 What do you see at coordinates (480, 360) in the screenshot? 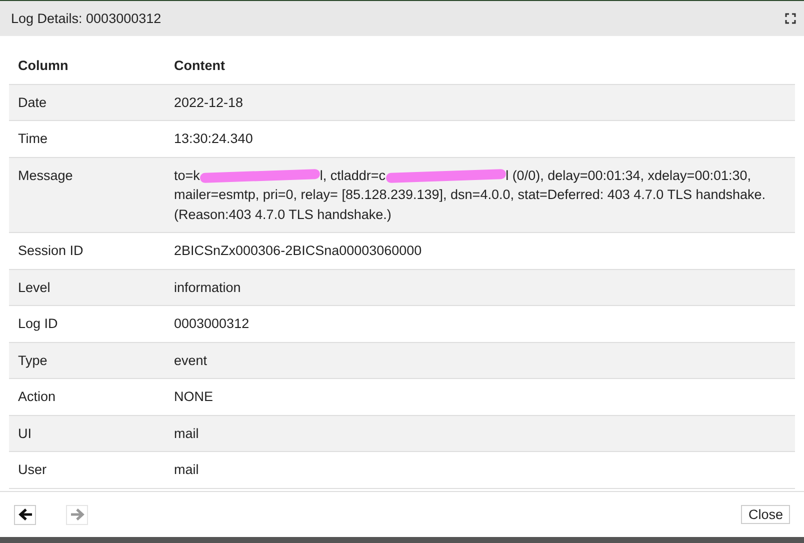
I see `field-value: event` at bounding box center [480, 360].